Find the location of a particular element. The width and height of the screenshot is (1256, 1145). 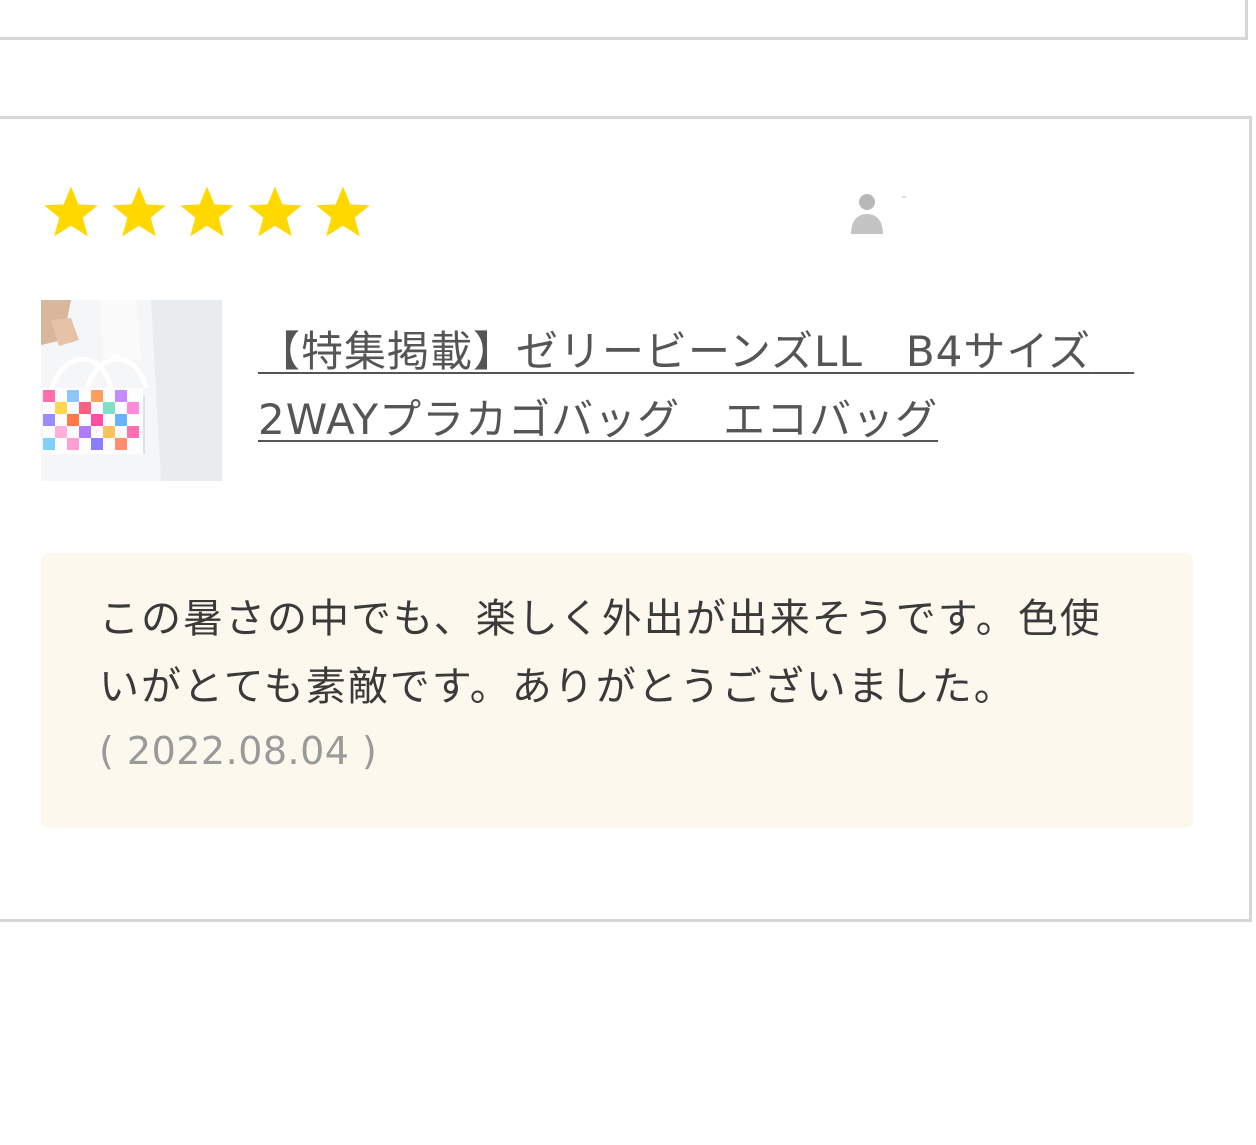

product-link: 【特集掲載】ゼリービーンズLL B4サイズ 2WAYプラカゴバッグ エコバッグ is located at coordinates (708, 386).